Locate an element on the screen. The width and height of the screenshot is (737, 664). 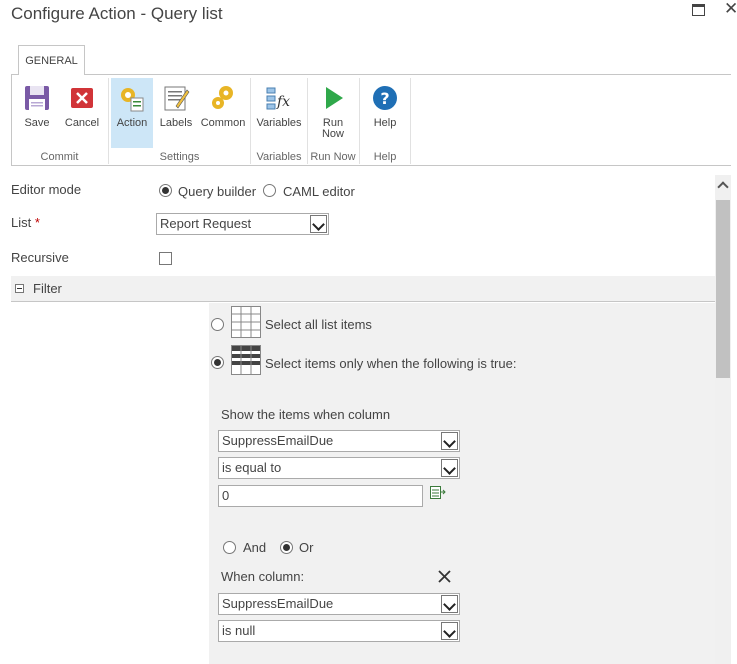
recursive-label: Recursive is located at coordinates (40, 257).